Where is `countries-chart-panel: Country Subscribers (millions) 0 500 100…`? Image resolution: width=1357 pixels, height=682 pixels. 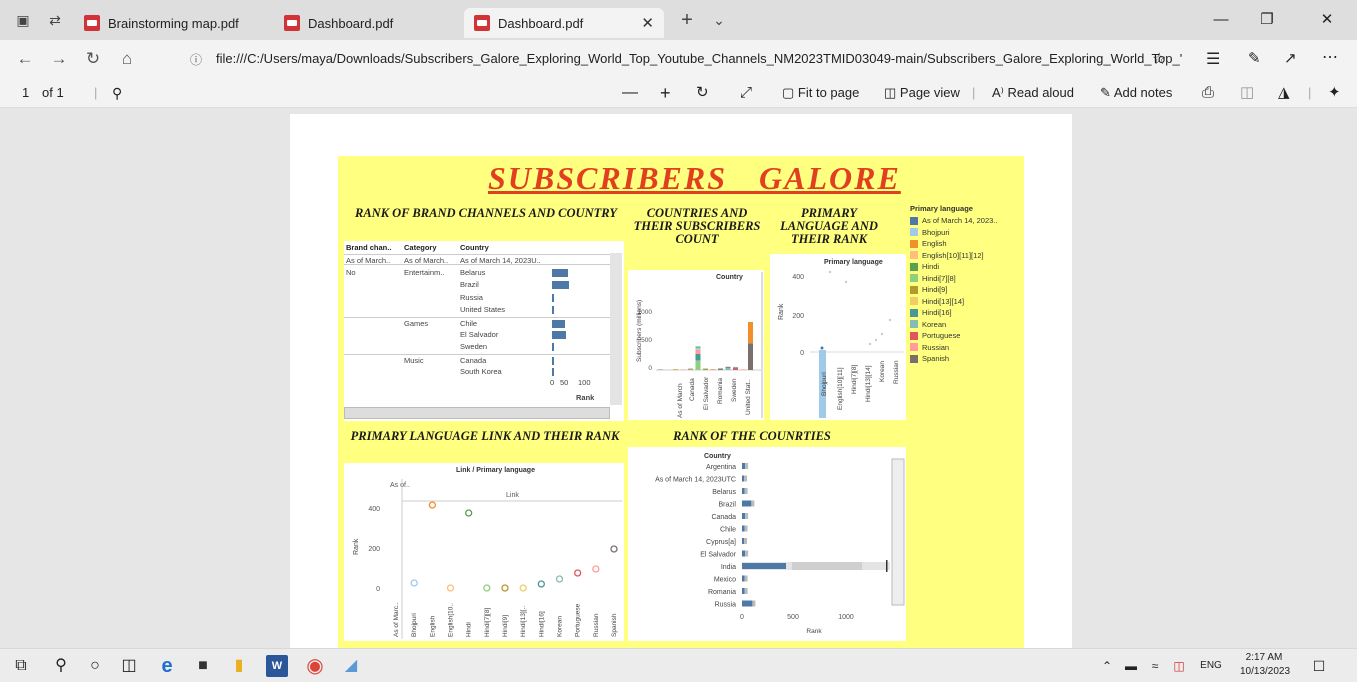 countries-chart-panel: Country Subscribers (millions) 0 500 100… is located at coordinates (696, 345).